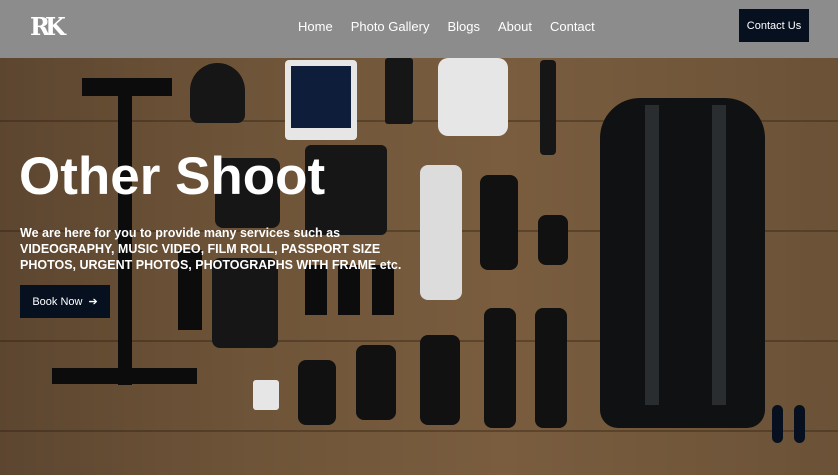 The height and width of the screenshot is (475, 838). I want to click on nav-blogs: Blogs, so click(463, 26).